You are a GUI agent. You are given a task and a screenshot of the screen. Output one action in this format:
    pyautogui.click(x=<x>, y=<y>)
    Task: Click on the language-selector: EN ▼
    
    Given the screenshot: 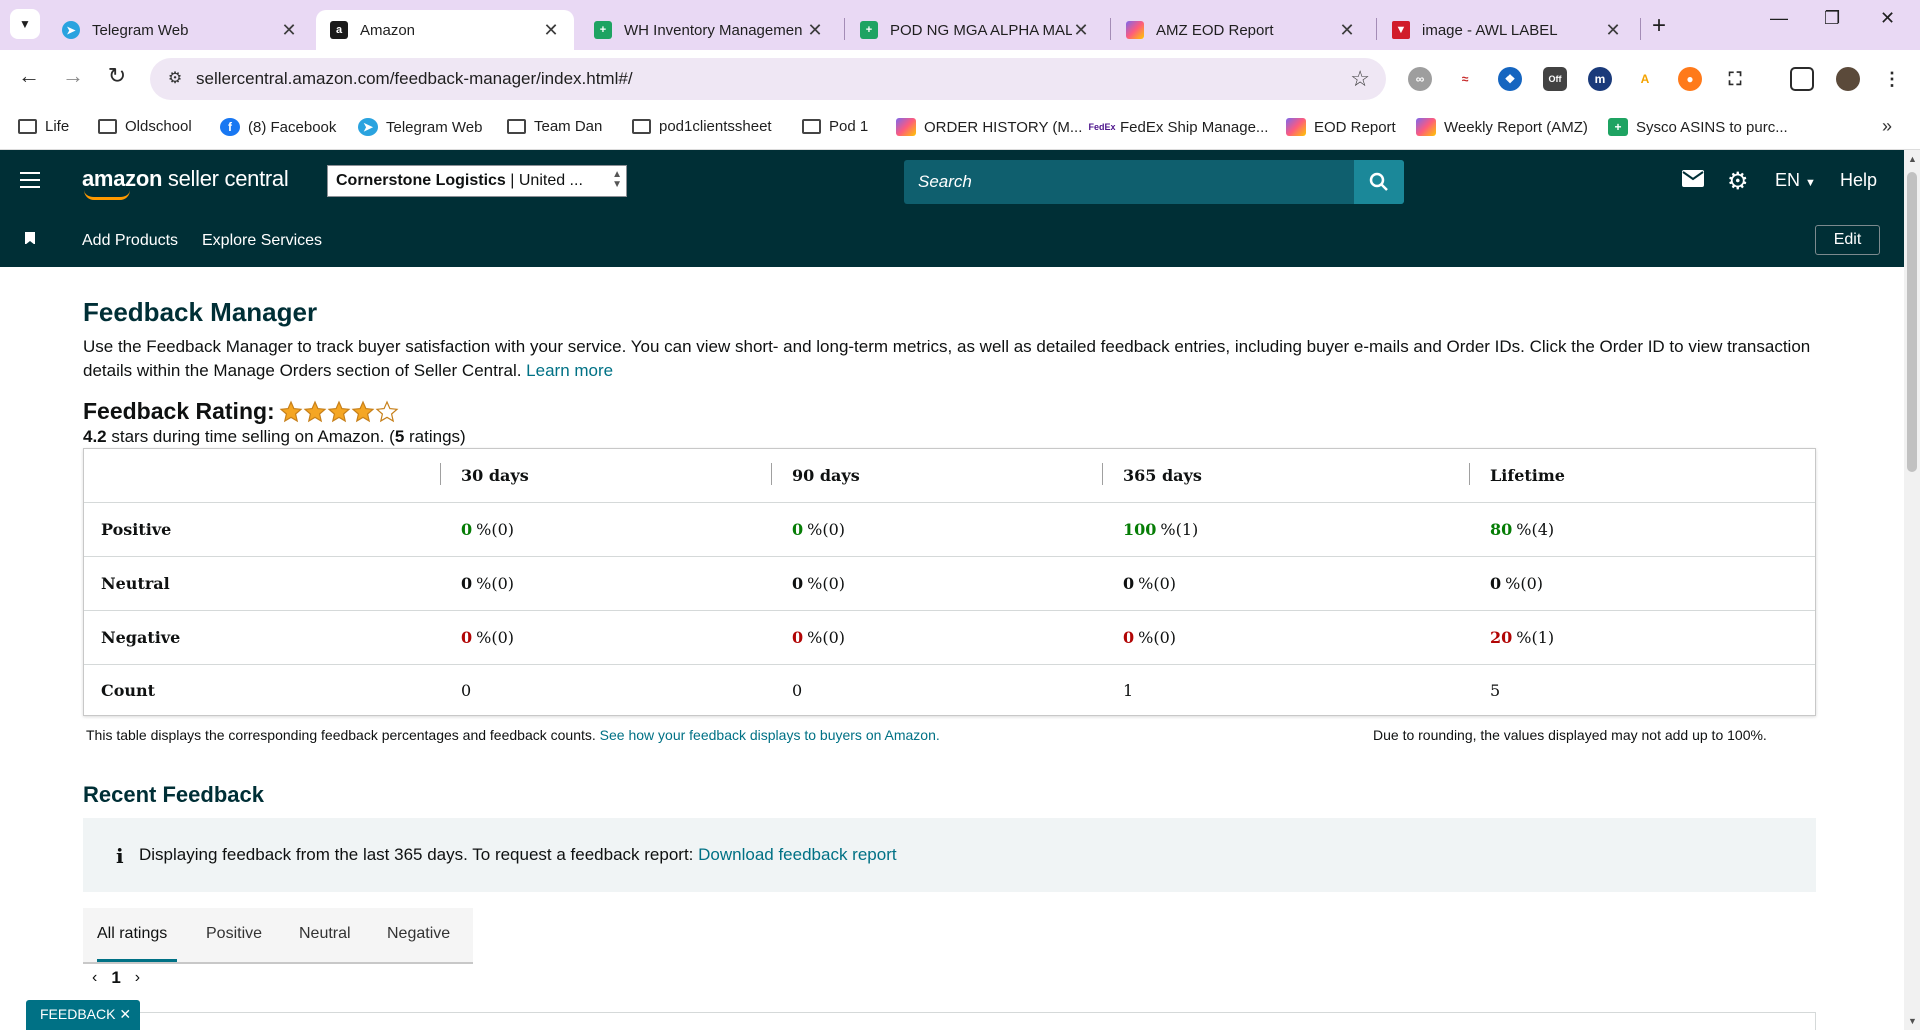 What is the action you would take?
    pyautogui.click(x=1795, y=180)
    